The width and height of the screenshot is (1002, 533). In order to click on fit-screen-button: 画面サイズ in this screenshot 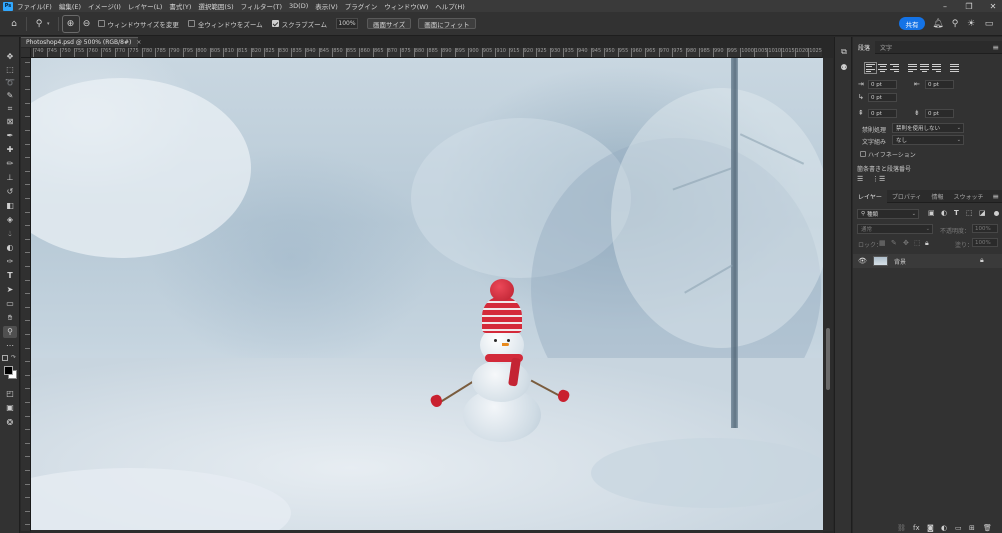, I will do `click(389, 23)`.